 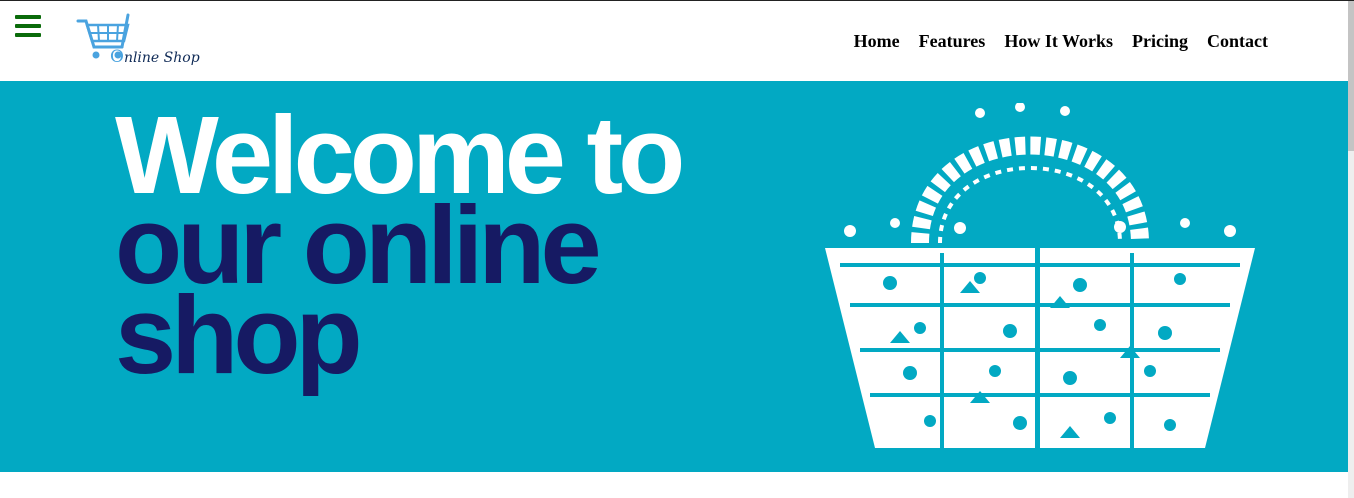 I want to click on scrollbar-thumb, so click(x=1351, y=76).